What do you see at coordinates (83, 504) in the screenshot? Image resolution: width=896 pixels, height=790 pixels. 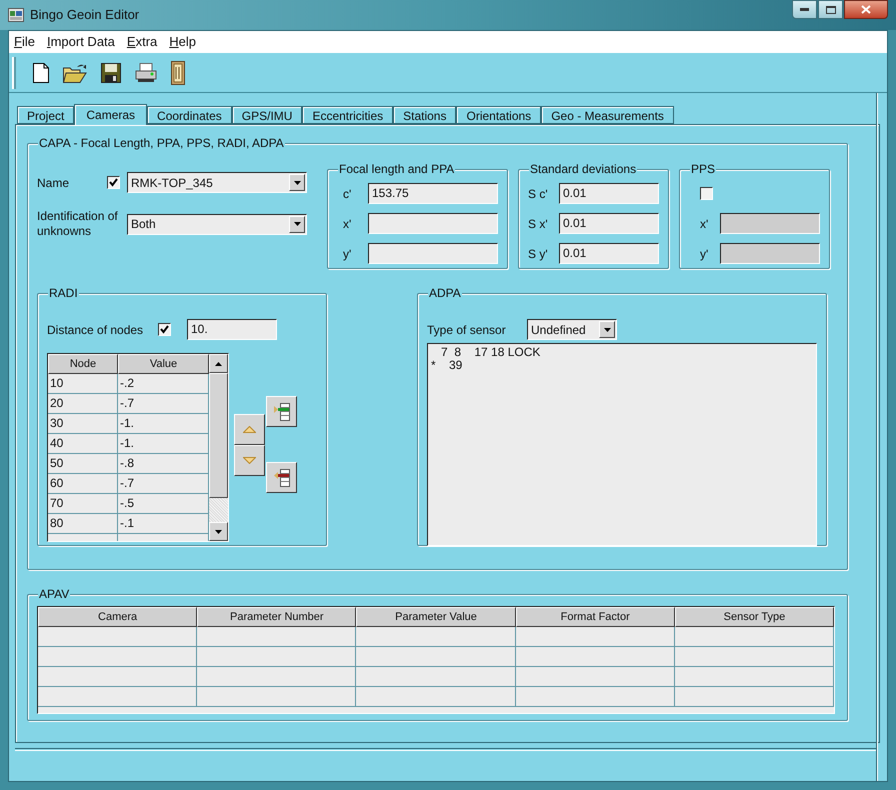 I see `table-cell: 70` at bounding box center [83, 504].